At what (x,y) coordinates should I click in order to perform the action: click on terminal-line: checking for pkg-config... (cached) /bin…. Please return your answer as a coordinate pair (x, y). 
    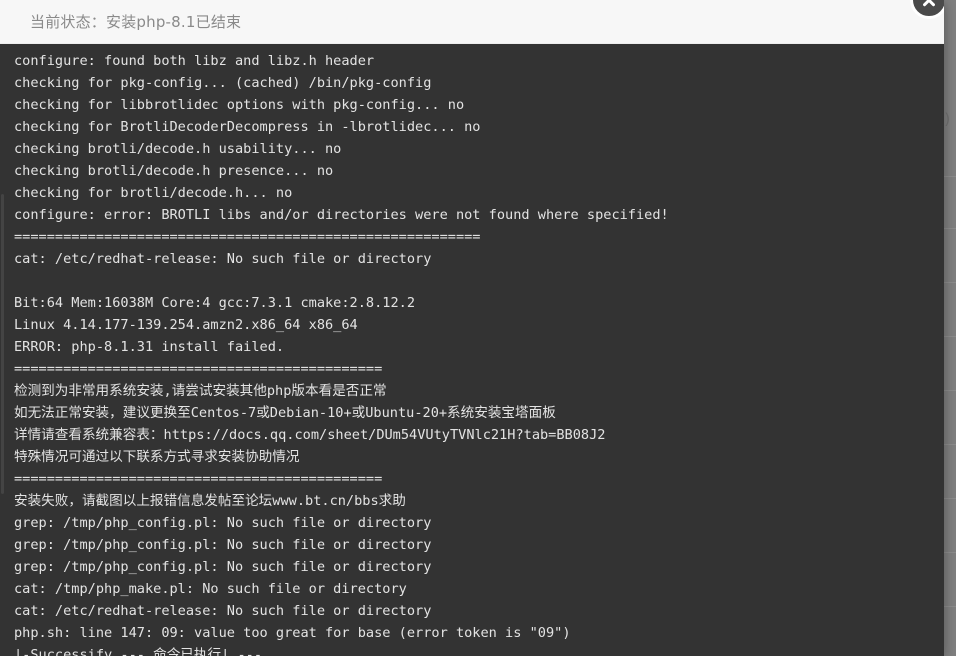
    Looking at the image, I should click on (223, 83).